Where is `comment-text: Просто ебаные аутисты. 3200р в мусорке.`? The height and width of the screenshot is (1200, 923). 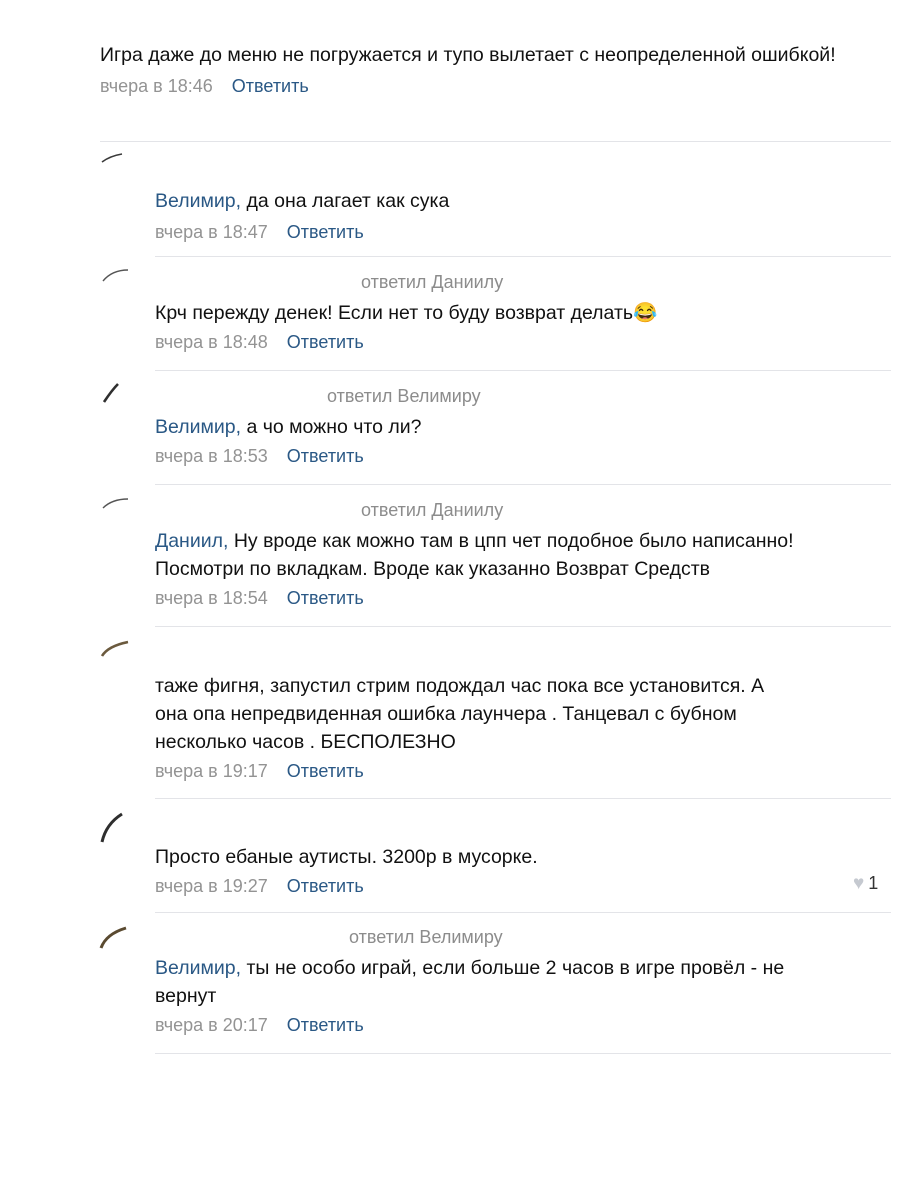 comment-text: Просто ебаные аутисты. 3200р в мусорке. is located at coordinates (346, 857).